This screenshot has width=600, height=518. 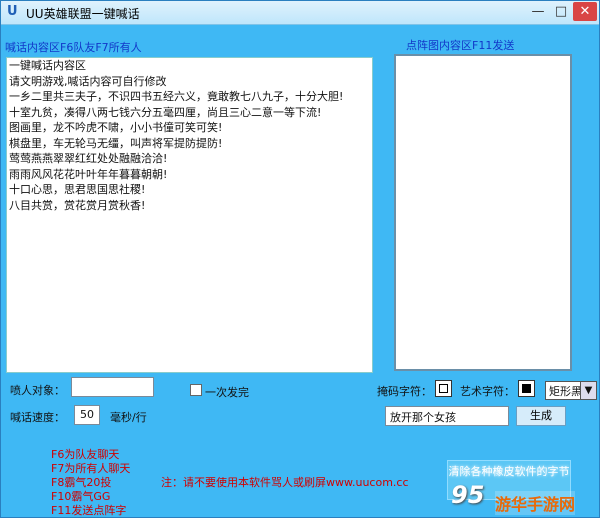 I want to click on speed-unit-label: 毫秒/行, so click(x=128, y=417).